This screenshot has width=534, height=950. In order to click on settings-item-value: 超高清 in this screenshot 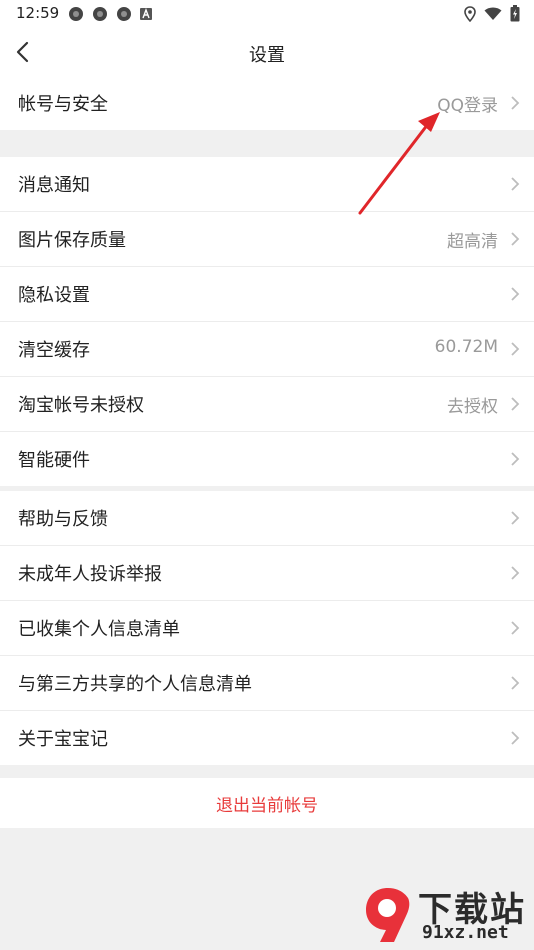, I will do `click(472, 242)`.